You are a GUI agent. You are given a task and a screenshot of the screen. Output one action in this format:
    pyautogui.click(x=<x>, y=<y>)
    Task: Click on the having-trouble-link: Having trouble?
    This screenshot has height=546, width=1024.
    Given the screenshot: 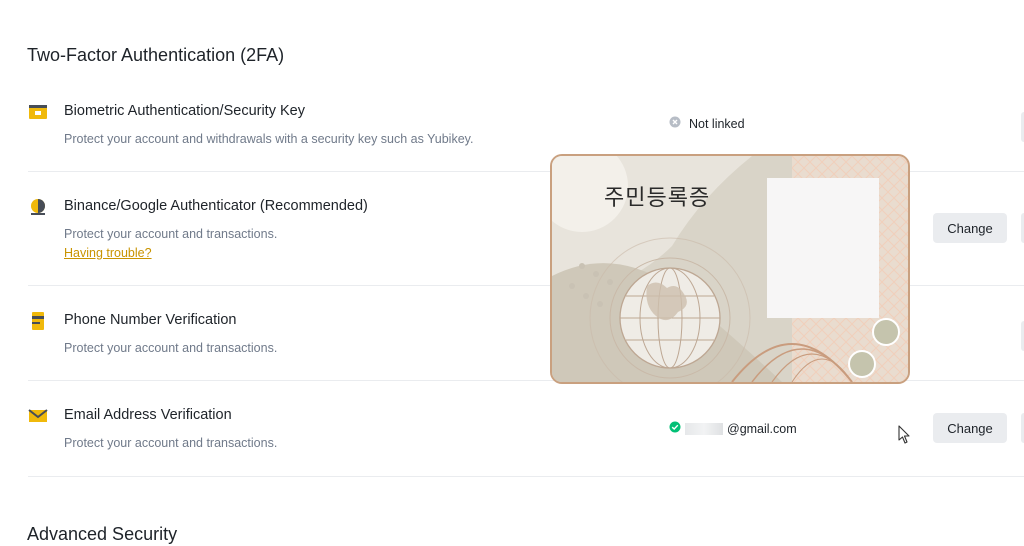 What is the action you would take?
    pyautogui.click(x=108, y=253)
    